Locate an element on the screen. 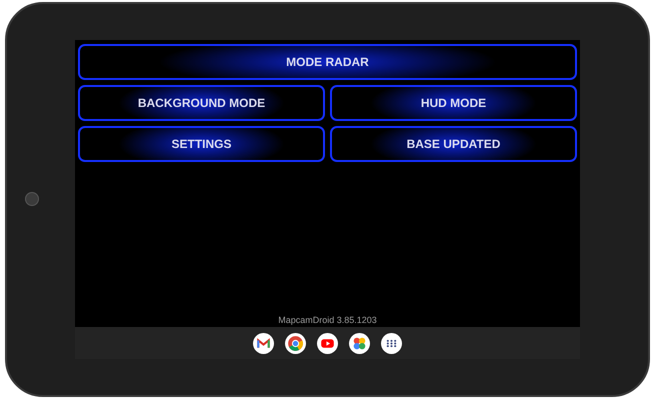 This screenshot has height=400, width=654. menu-button: SETTINGS is located at coordinates (201, 144).